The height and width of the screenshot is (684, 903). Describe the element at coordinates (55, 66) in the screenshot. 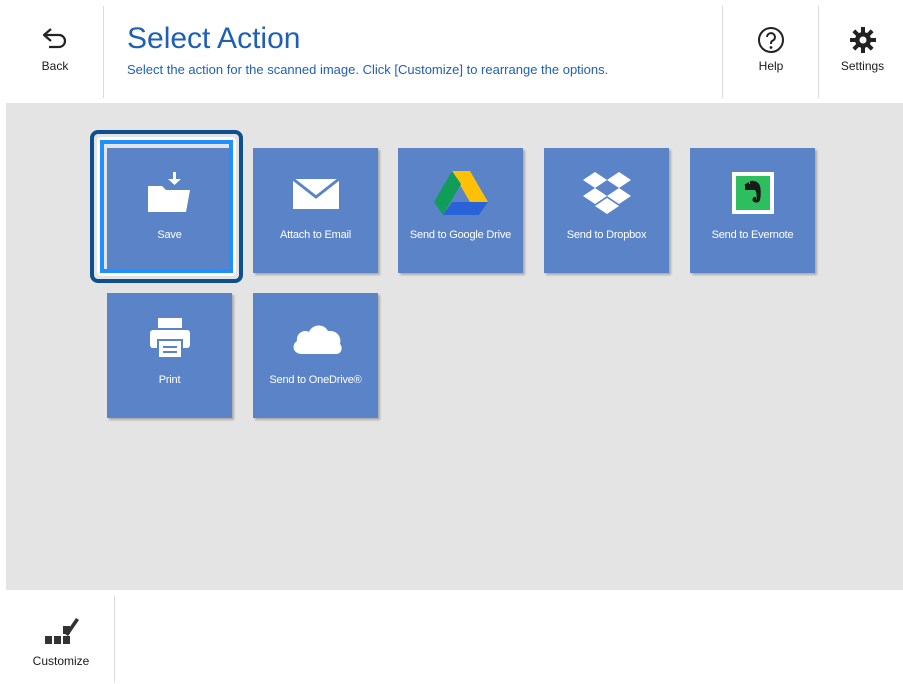

I see `back-label: Back` at that location.